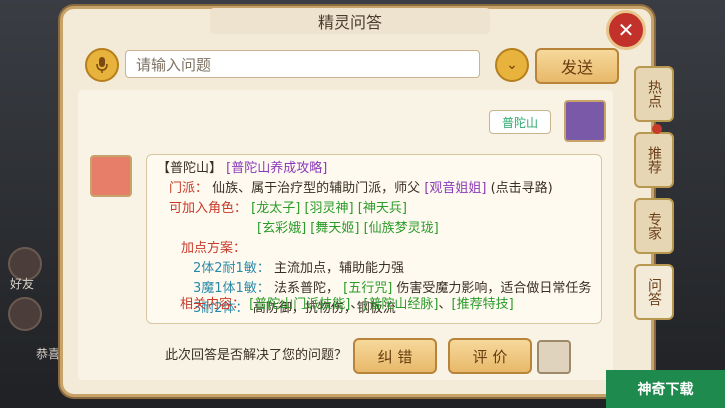 The image size is (725, 408). Describe the element at coordinates (25, 314) in the screenshot. I see `chat-icon` at that location.